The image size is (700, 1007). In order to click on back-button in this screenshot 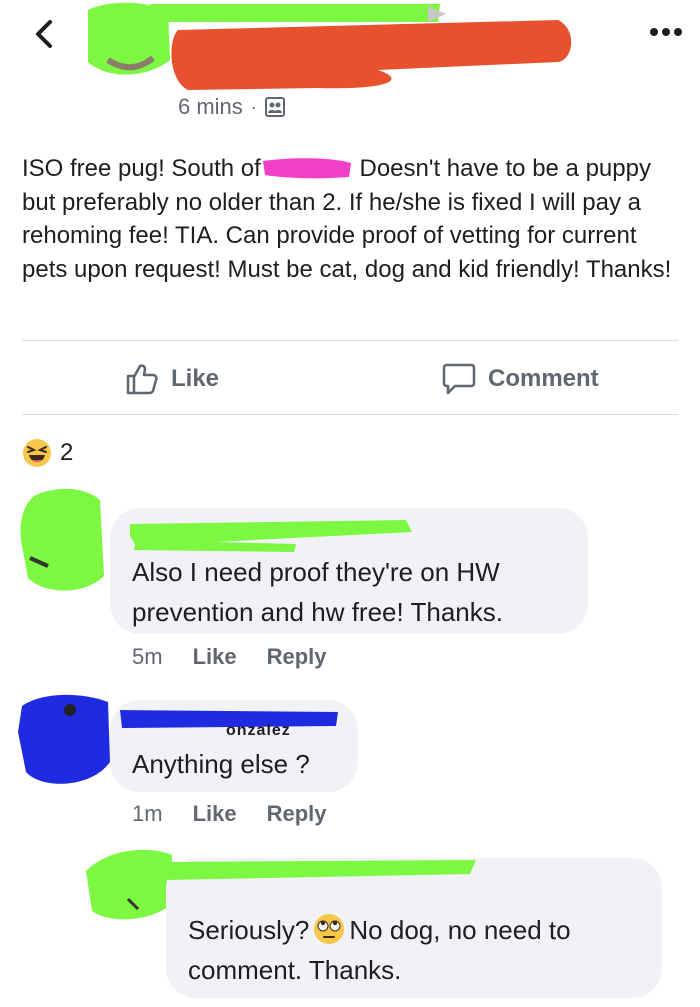, I will do `click(45, 34)`.